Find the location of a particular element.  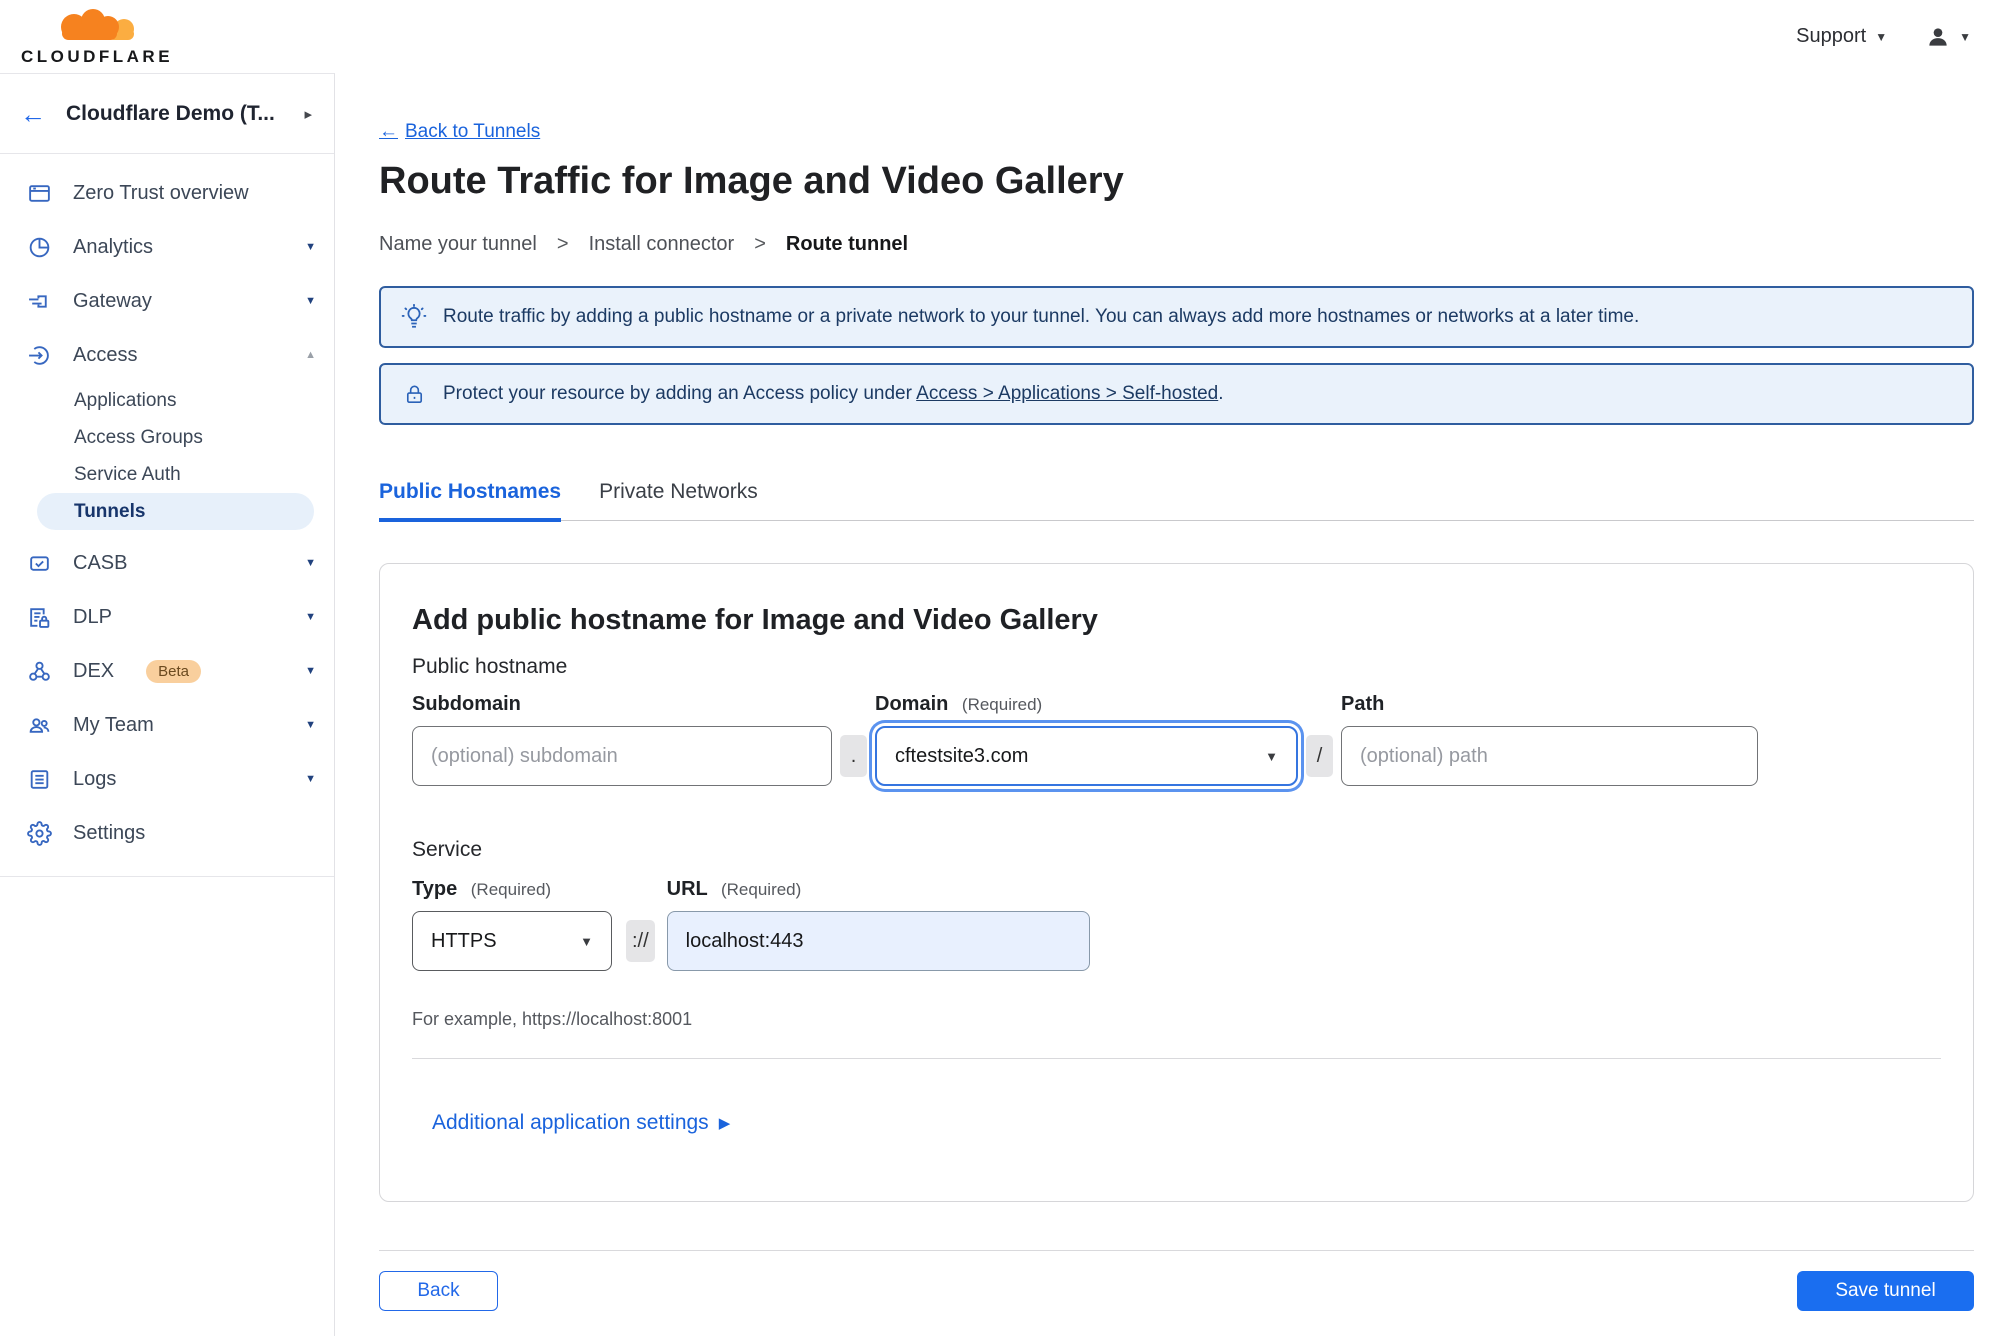

url-label: URL is located at coordinates (687, 889).